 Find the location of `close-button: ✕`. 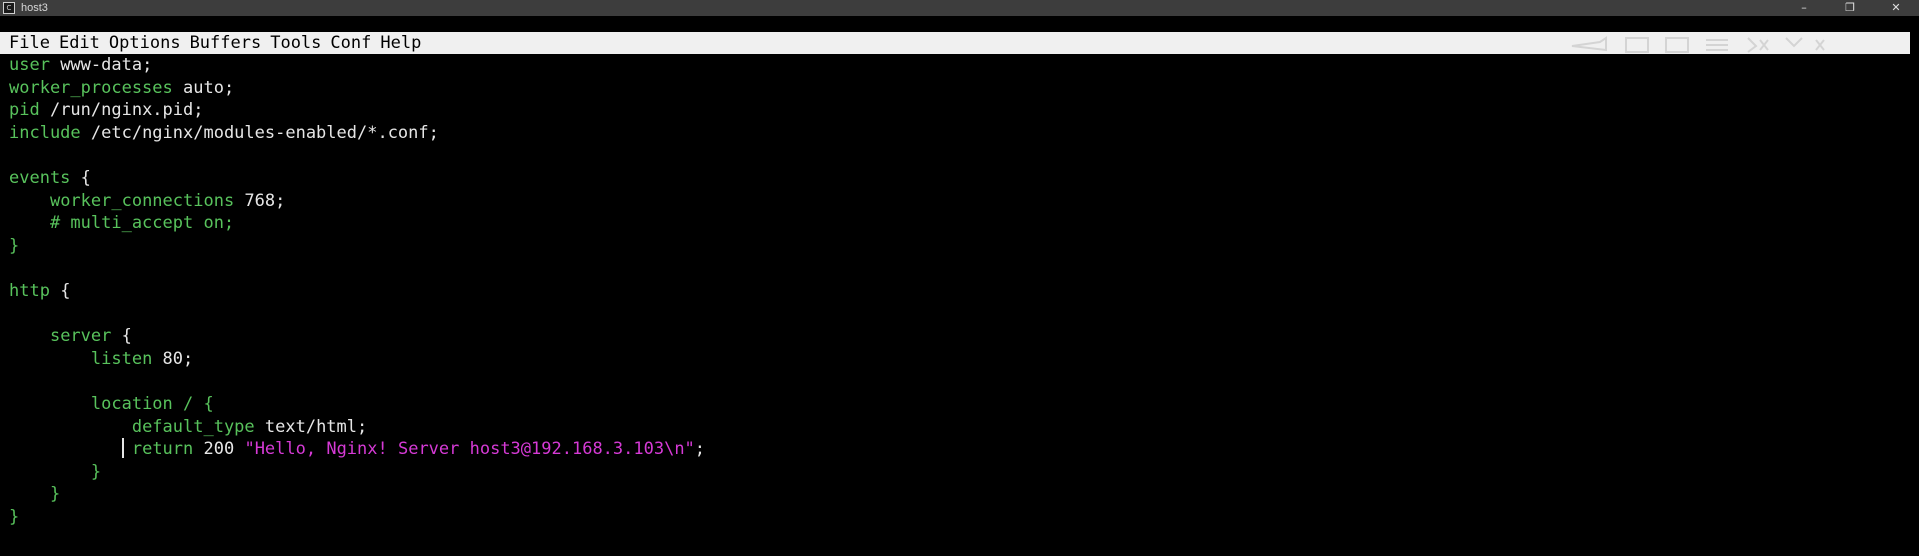

close-button: ✕ is located at coordinates (1896, 8).